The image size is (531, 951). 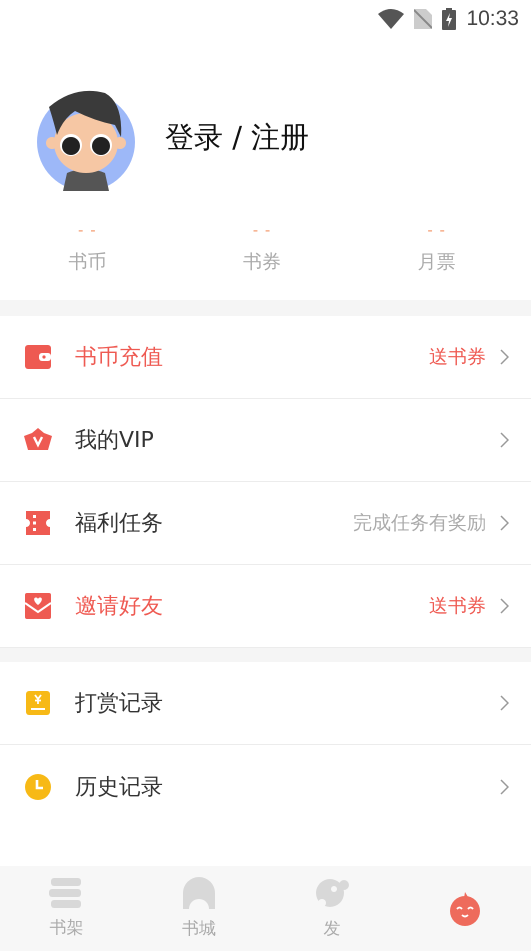 What do you see at coordinates (119, 704) in the screenshot?
I see `menu-label: 打赏记录` at bounding box center [119, 704].